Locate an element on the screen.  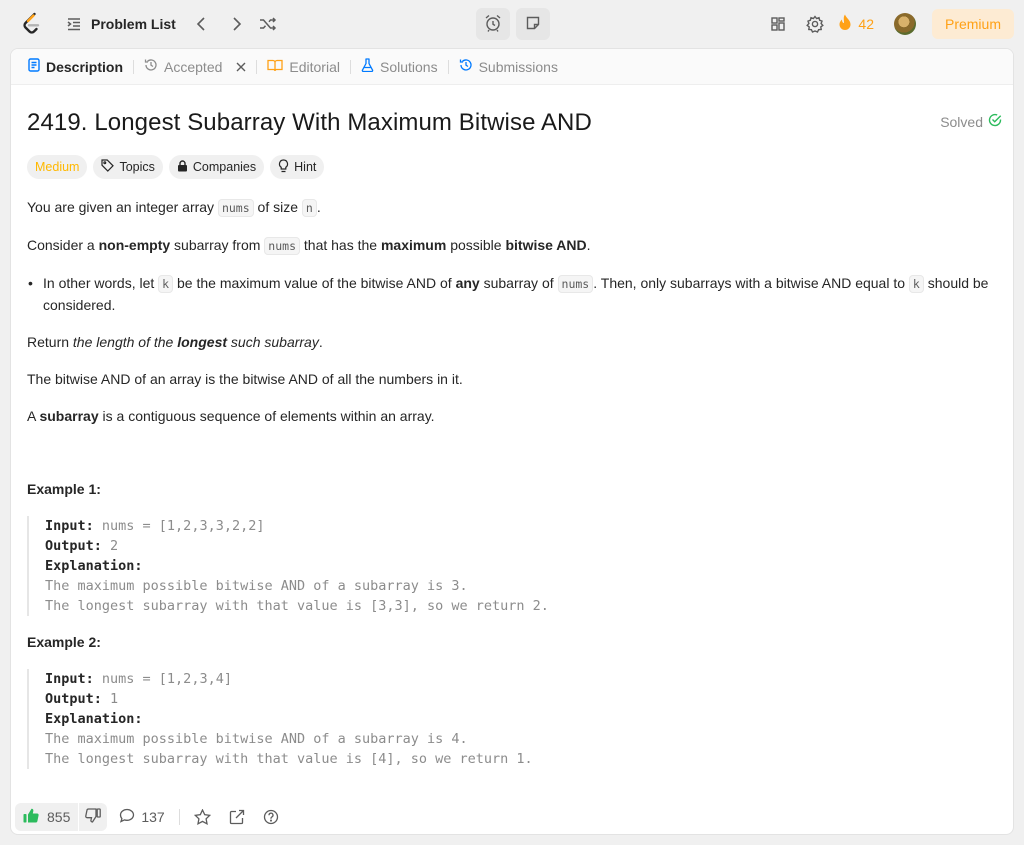
check-circle-icon is located at coordinates (995, 121).